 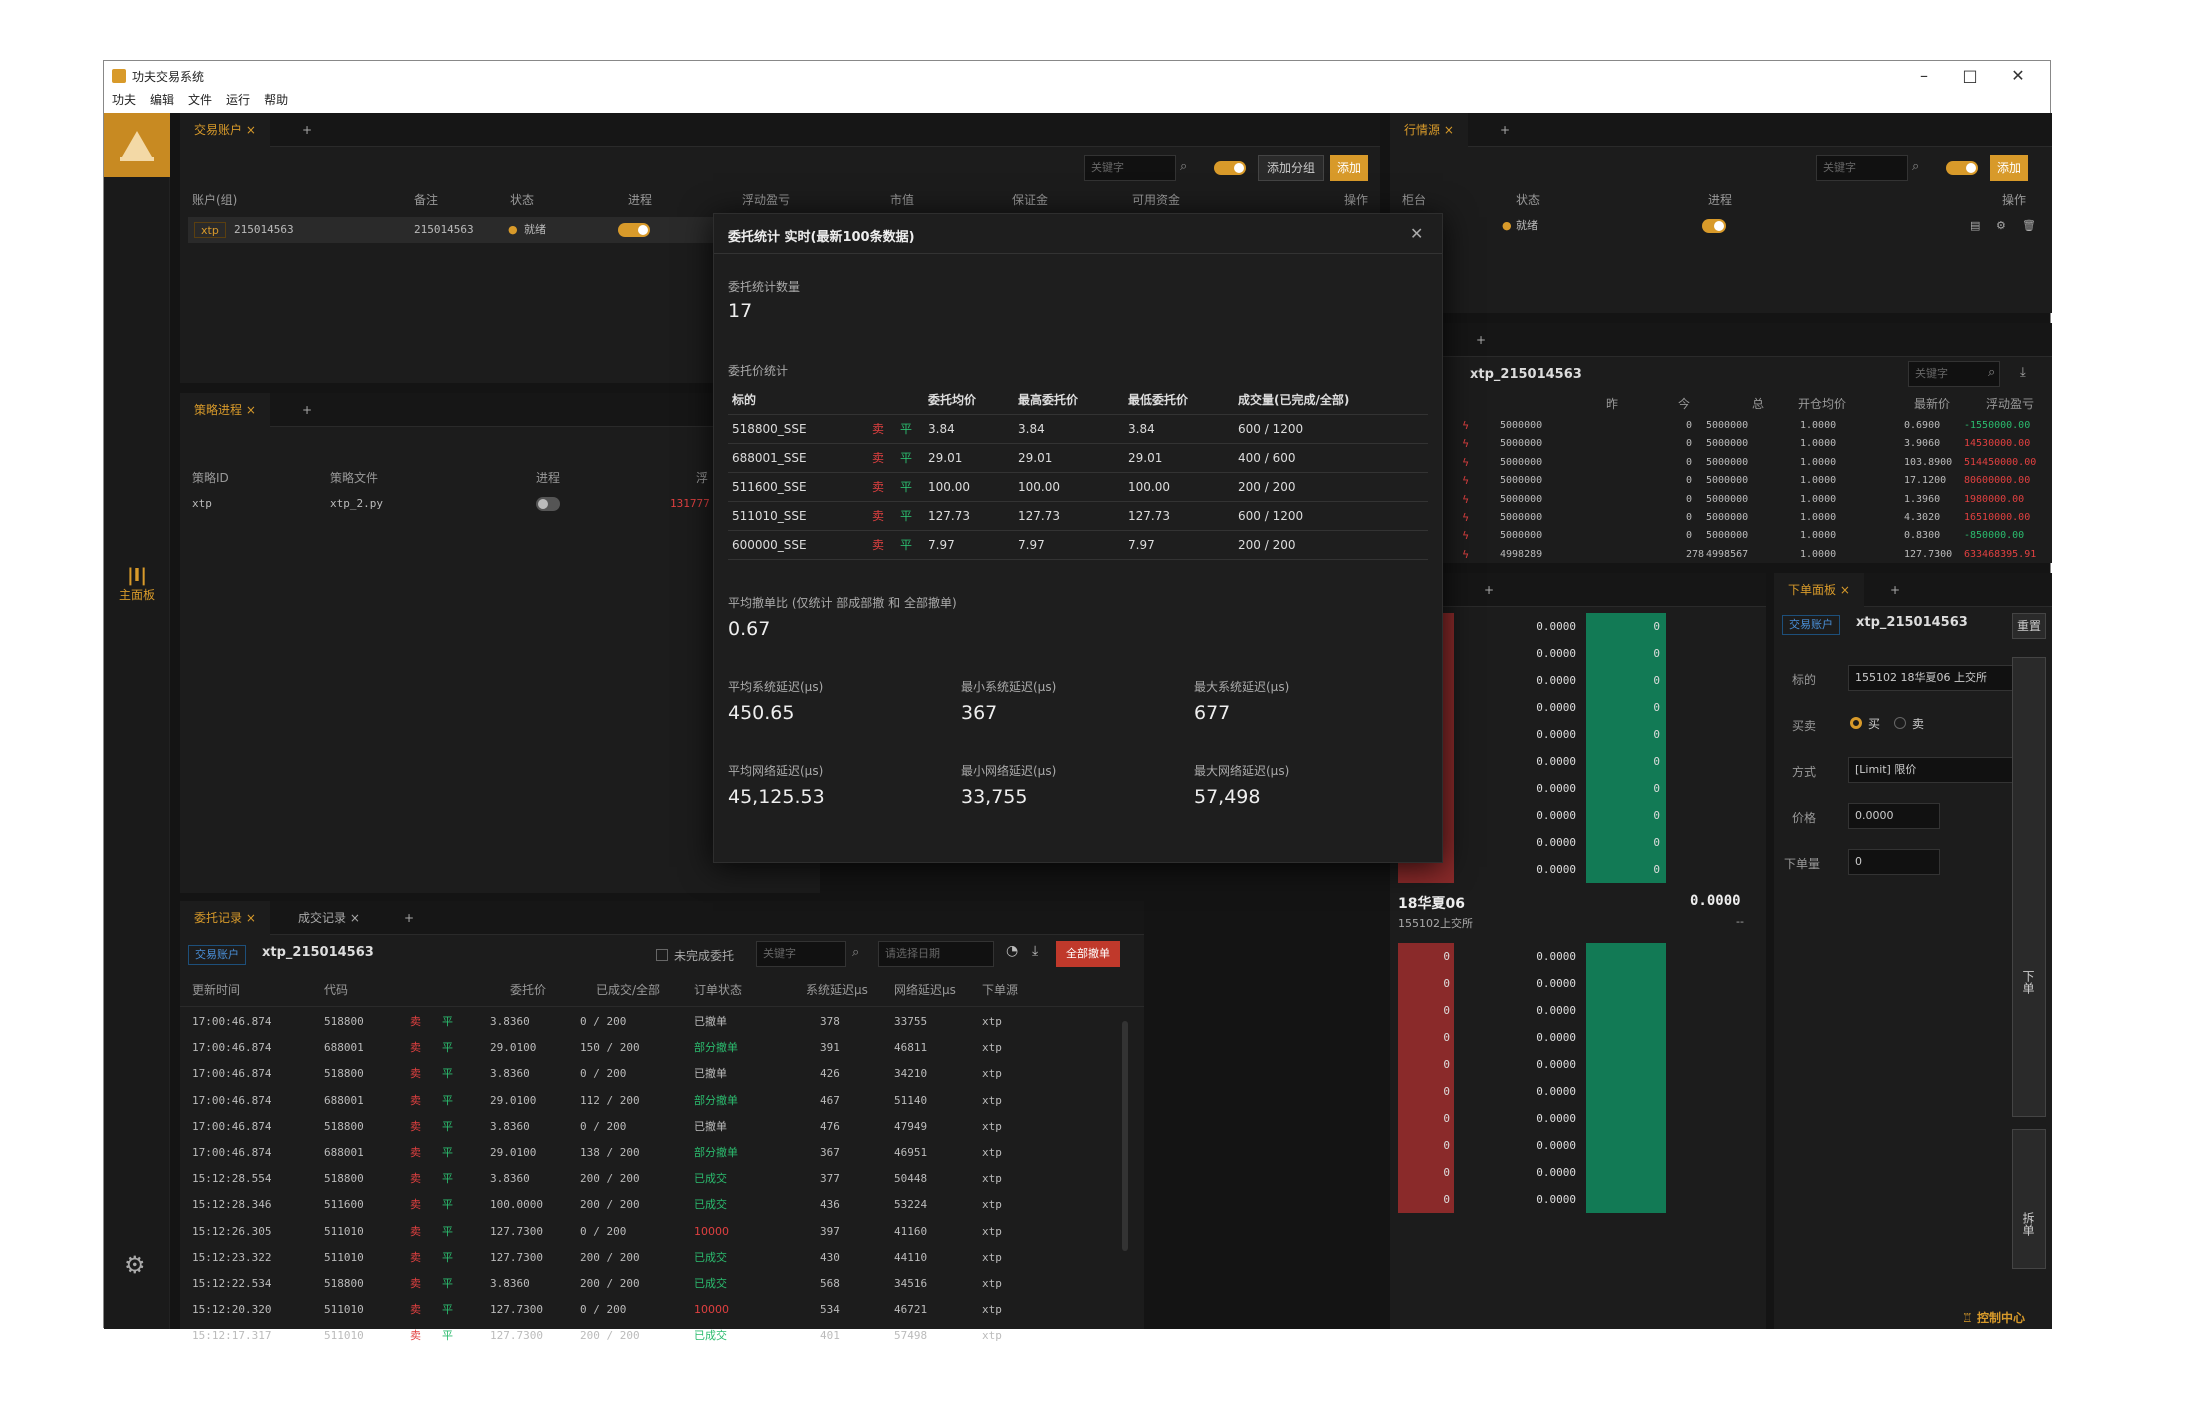 I want to click on tab-strategy: 策略进程 ×, so click(x=225, y=410).